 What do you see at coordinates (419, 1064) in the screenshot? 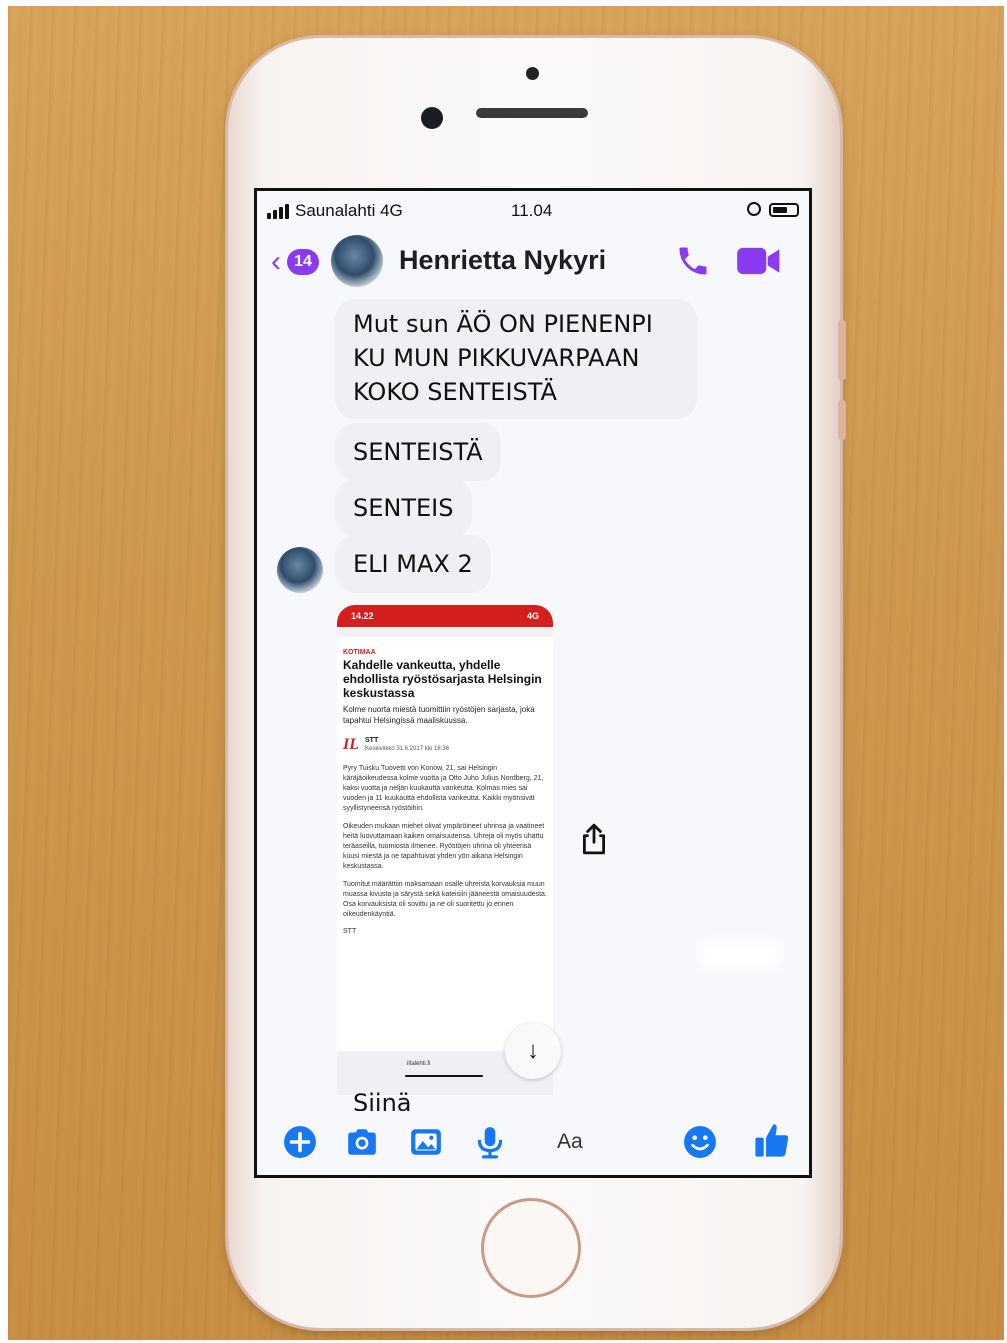
I see `screenshot-url: iltalehti.fi` at bounding box center [419, 1064].